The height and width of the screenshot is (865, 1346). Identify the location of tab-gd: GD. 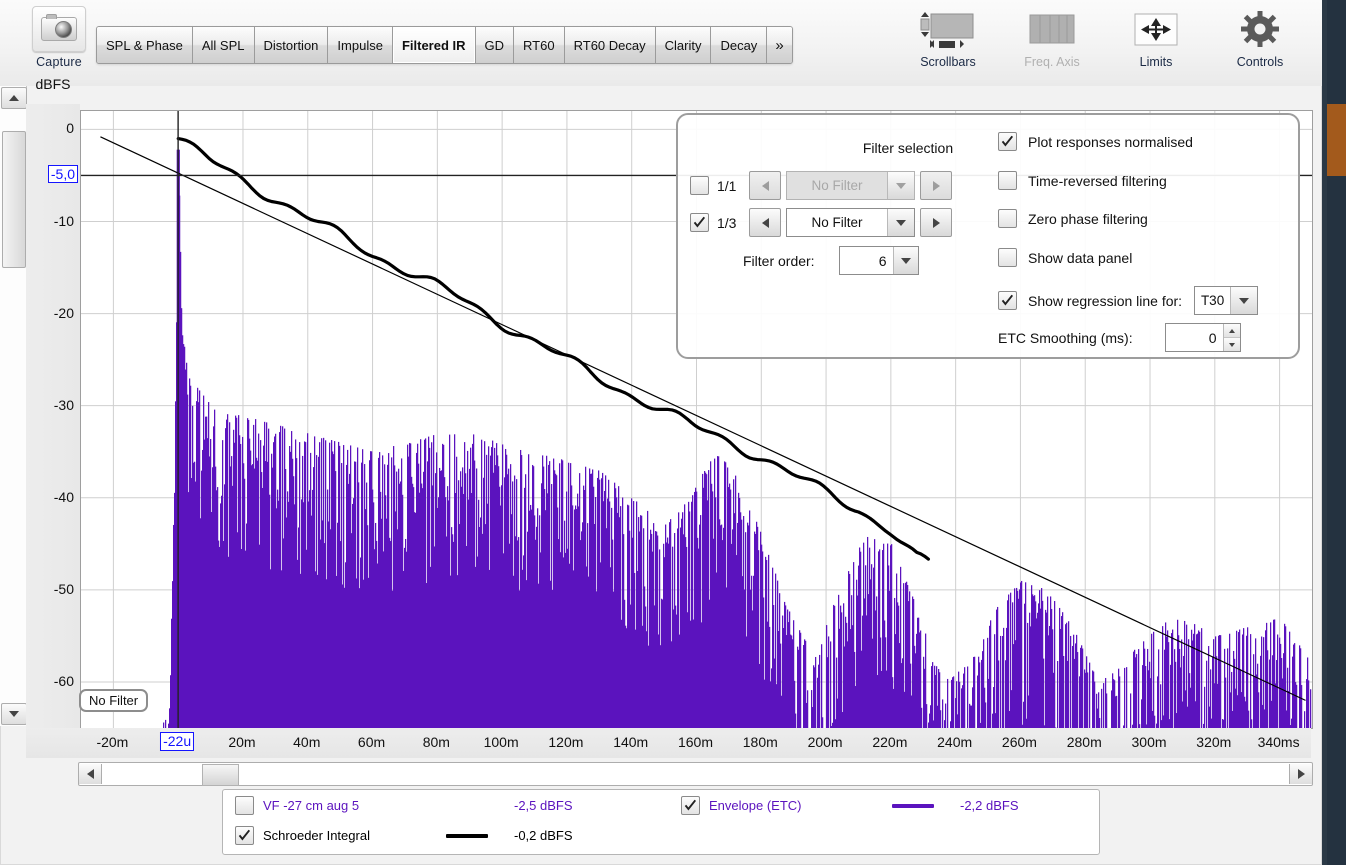
(495, 45).